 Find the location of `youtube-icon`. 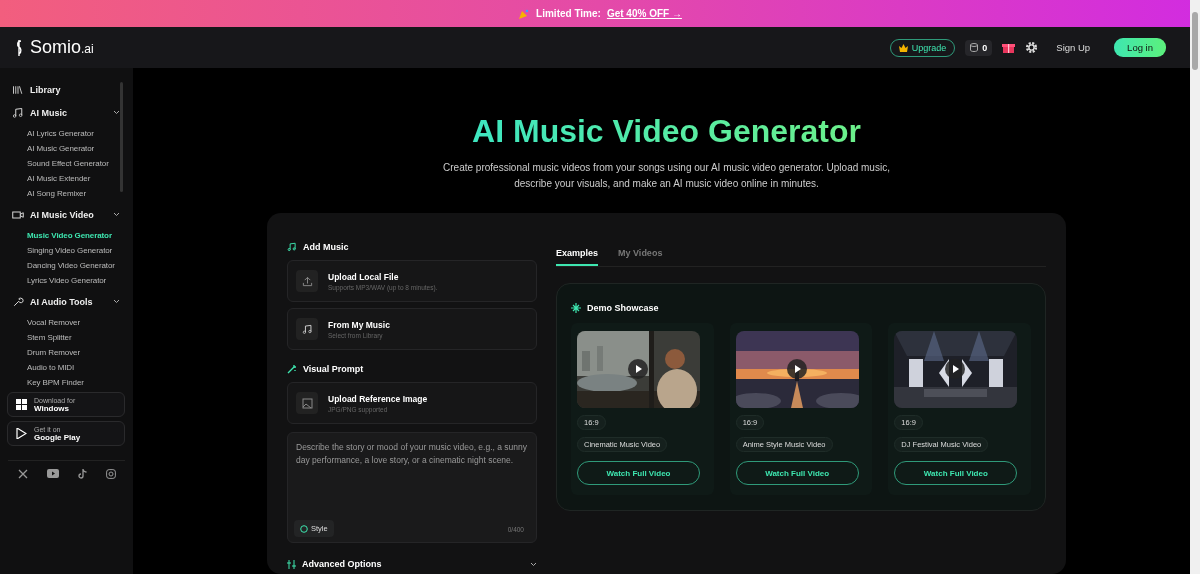

youtube-icon is located at coordinates (52, 473).